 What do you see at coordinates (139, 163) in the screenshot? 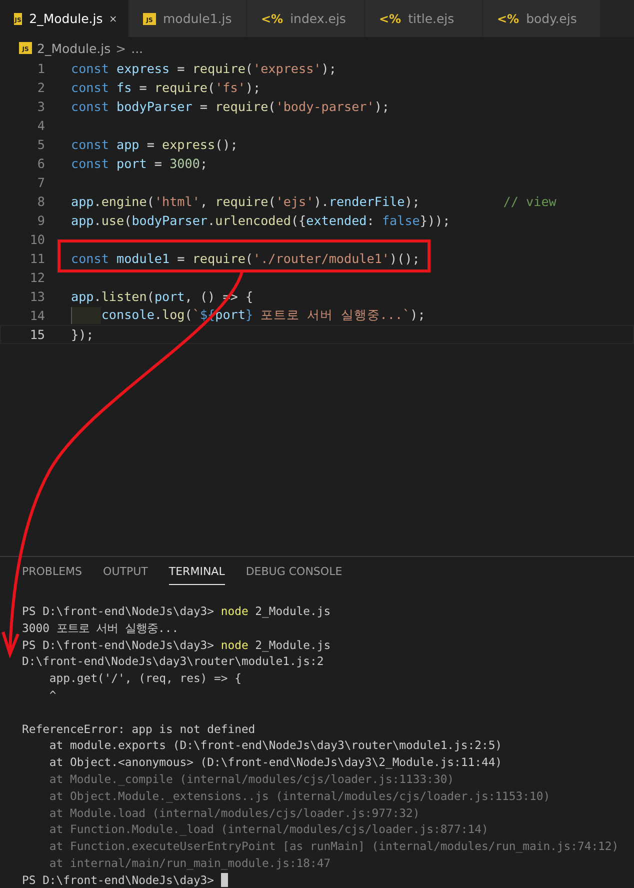
I see `code-line: const port = 3000;` at bounding box center [139, 163].